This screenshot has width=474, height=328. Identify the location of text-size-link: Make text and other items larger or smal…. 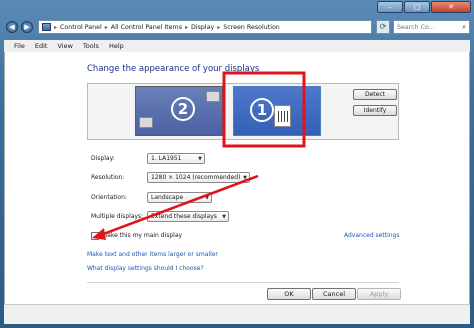
(152, 254).